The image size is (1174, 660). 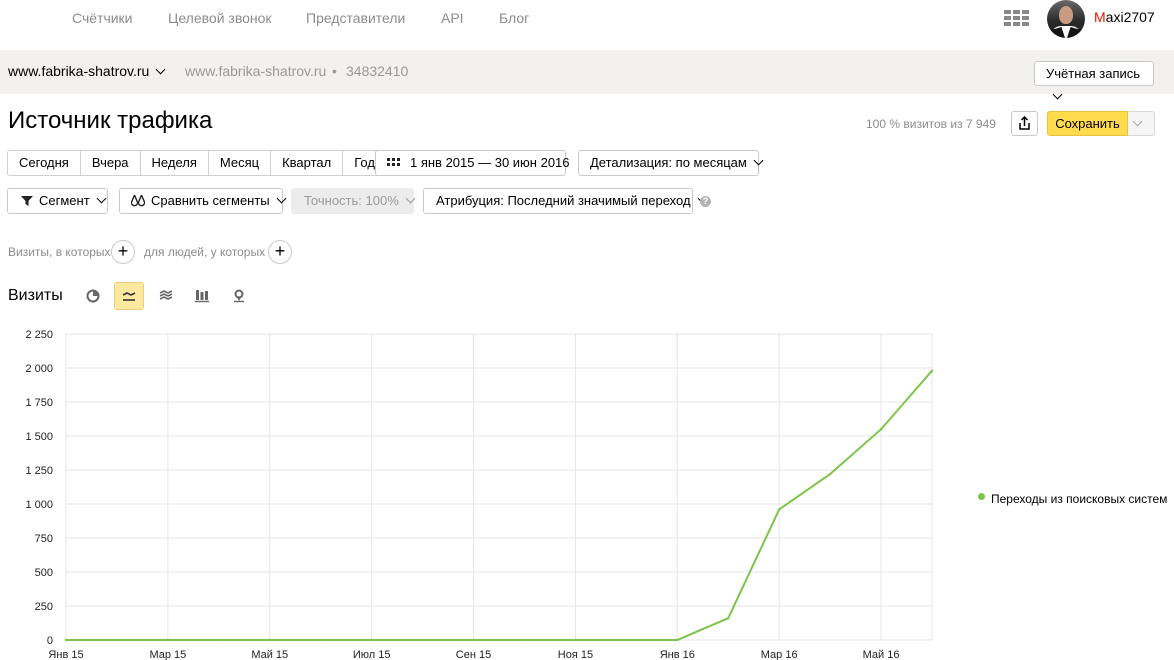 What do you see at coordinates (110, 120) in the screenshot?
I see `page-title: Источник трафика` at bounding box center [110, 120].